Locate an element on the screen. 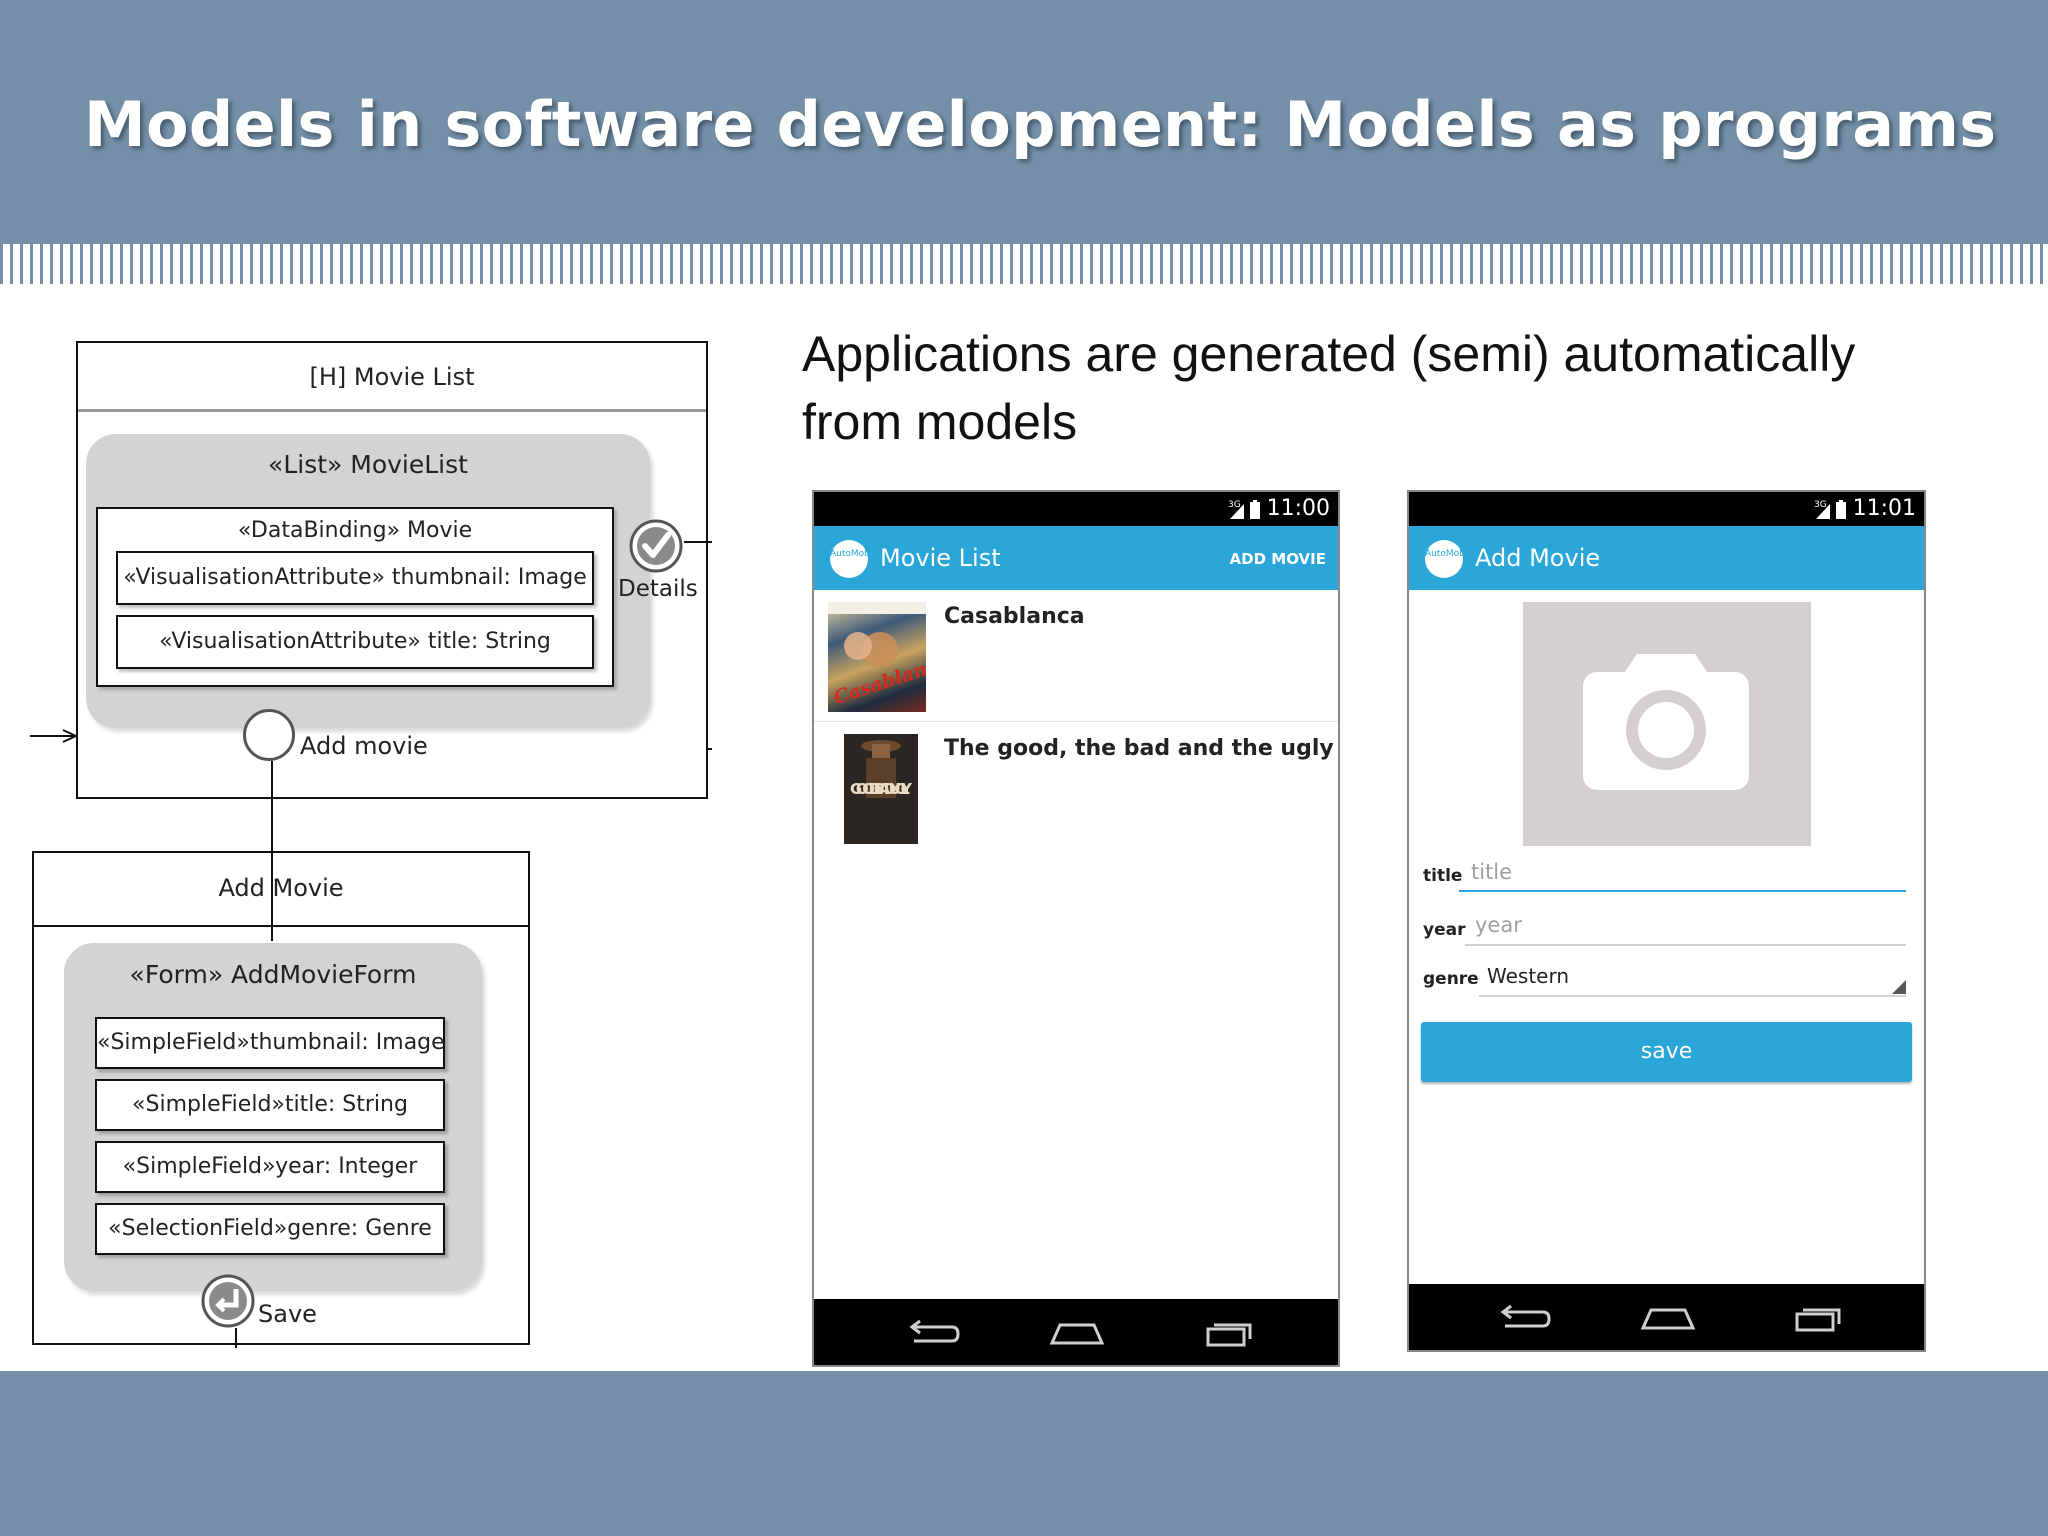 Image resolution: width=2048 pixels, height=1536 pixels. app-title: Movie List is located at coordinates (940, 558).